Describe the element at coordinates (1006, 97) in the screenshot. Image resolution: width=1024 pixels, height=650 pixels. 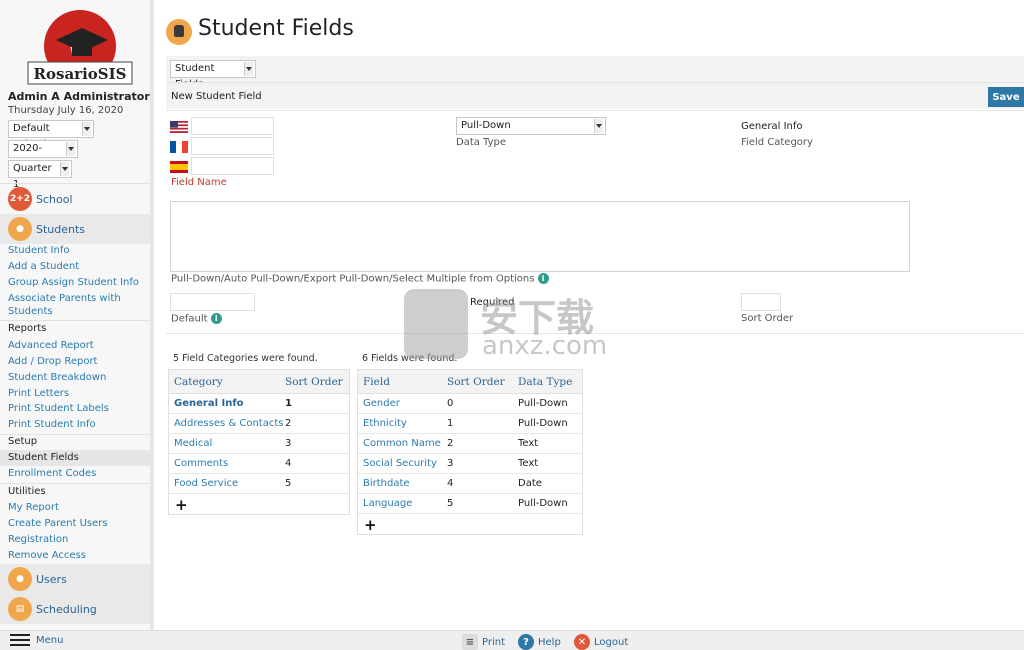
I see `save-button: Save` at that location.